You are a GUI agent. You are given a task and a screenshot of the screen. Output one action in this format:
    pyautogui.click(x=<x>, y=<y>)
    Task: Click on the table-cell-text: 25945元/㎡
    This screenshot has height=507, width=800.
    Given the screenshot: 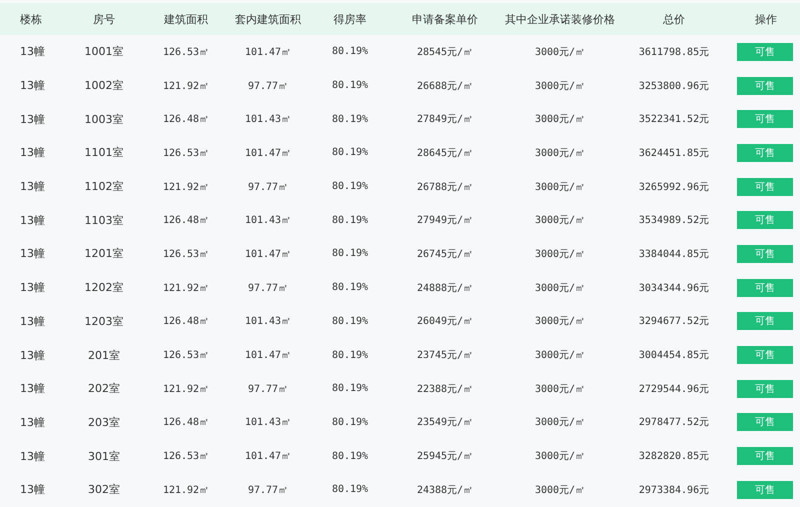 What is the action you would take?
    pyautogui.click(x=445, y=457)
    